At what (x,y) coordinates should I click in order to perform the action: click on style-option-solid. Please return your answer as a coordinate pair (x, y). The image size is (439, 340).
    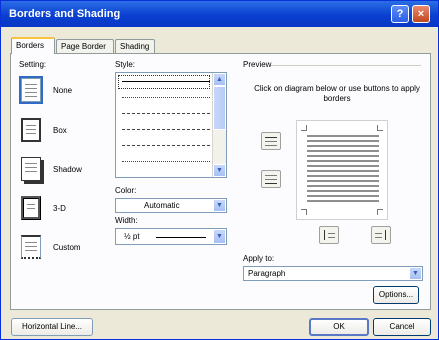
    Looking at the image, I should click on (166, 81).